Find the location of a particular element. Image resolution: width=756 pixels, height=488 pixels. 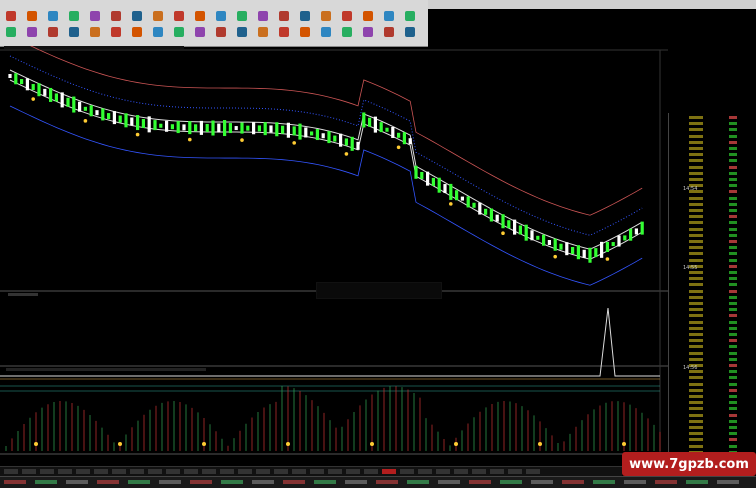

oscillator-dot is located at coordinates (288, 444).